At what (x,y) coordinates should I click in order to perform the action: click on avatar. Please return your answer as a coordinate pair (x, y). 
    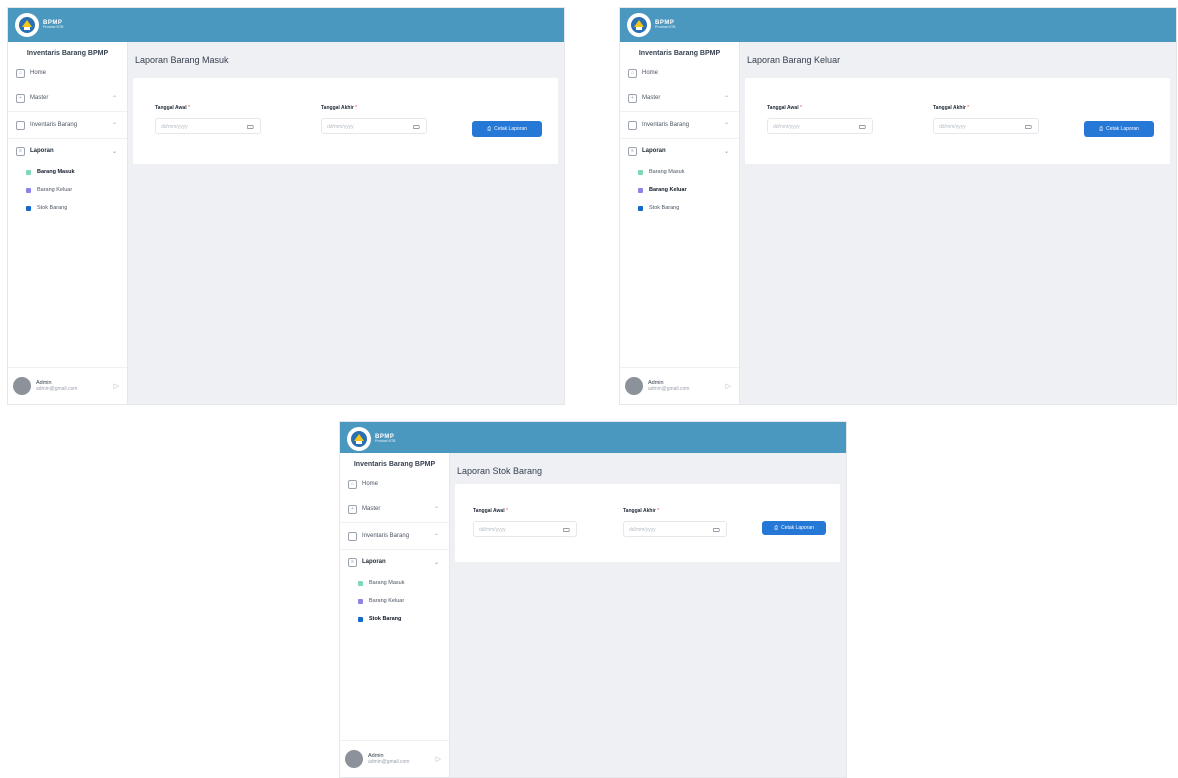
    Looking at the image, I should click on (22, 386).